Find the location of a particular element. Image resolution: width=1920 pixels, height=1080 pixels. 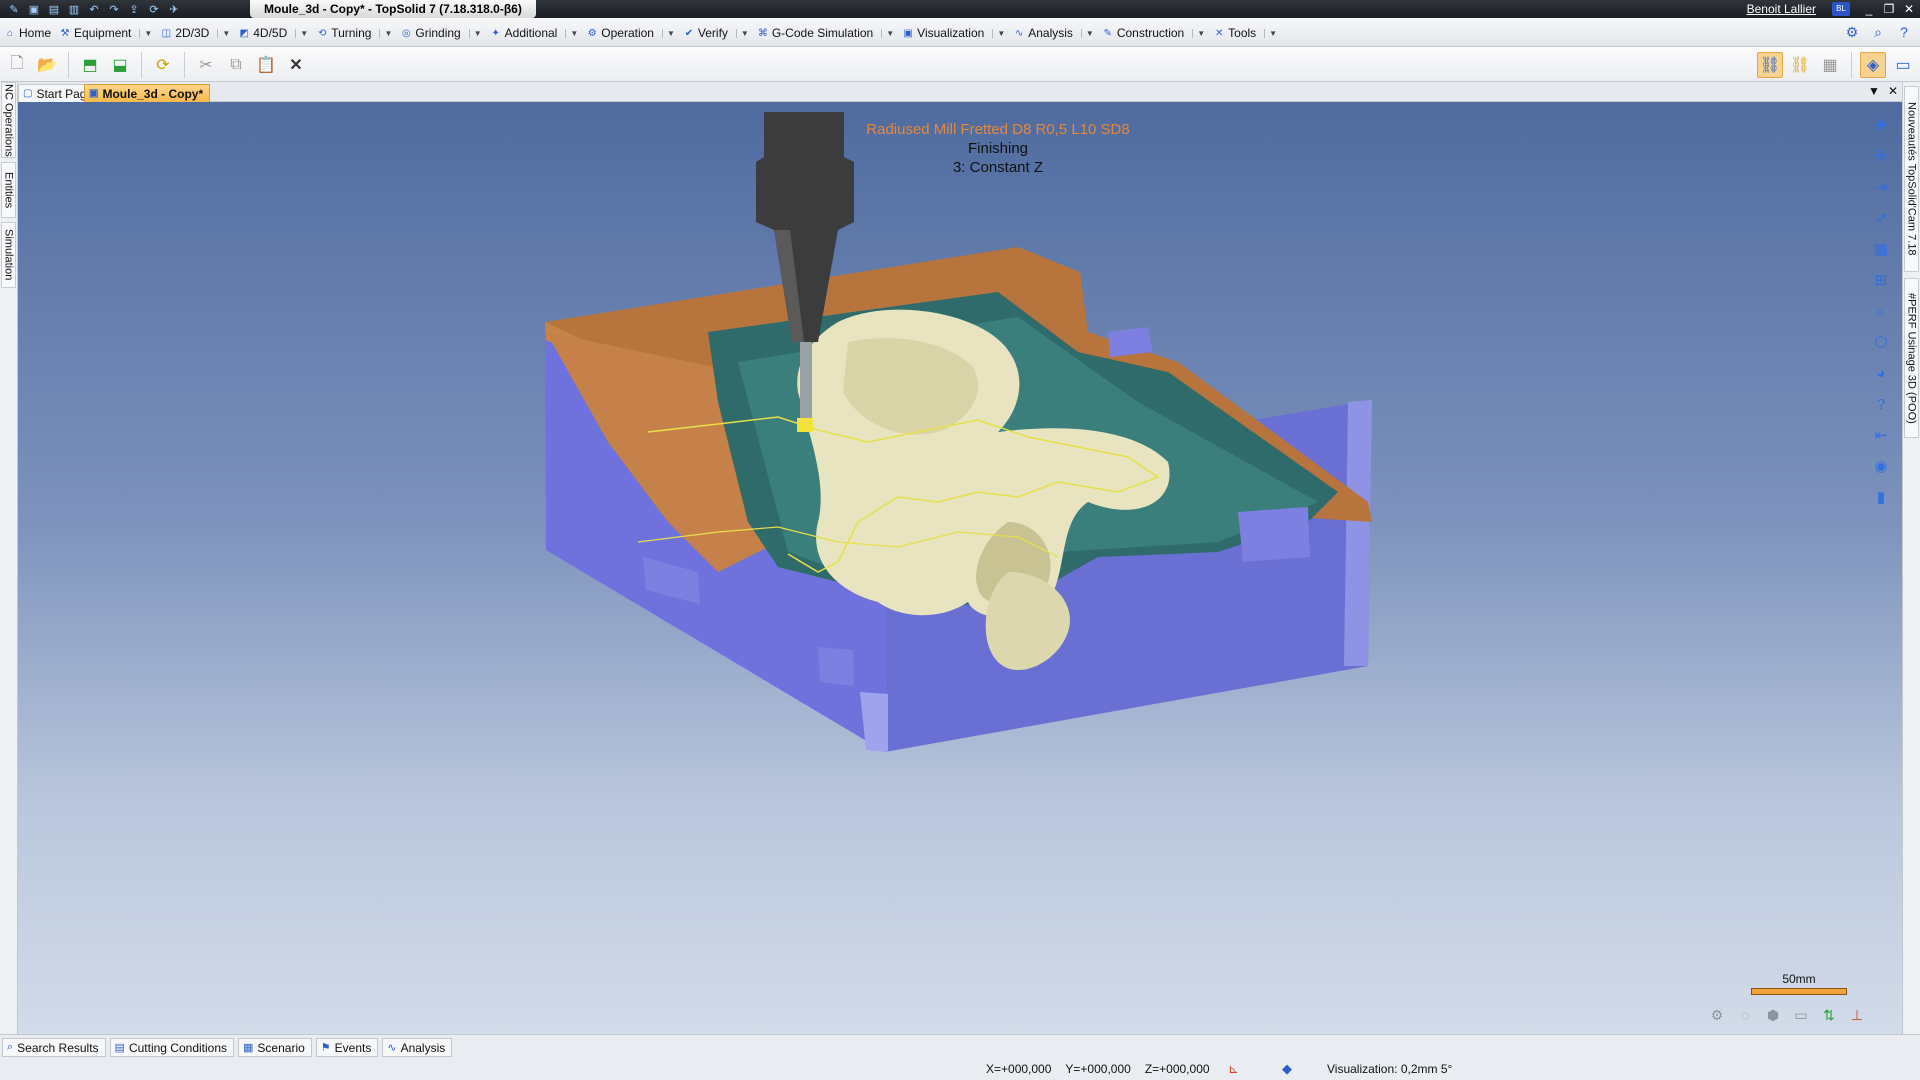

tab-list-icon: ▼ is located at coordinates (1874, 91).